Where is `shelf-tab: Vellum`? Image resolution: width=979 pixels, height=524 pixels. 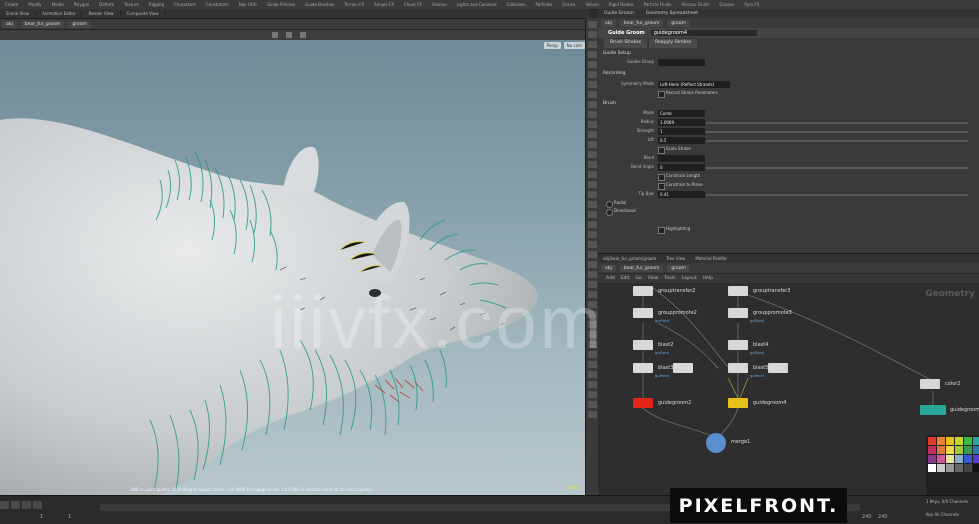
shelf-tab: Vellum is located at coordinates (592, 4).